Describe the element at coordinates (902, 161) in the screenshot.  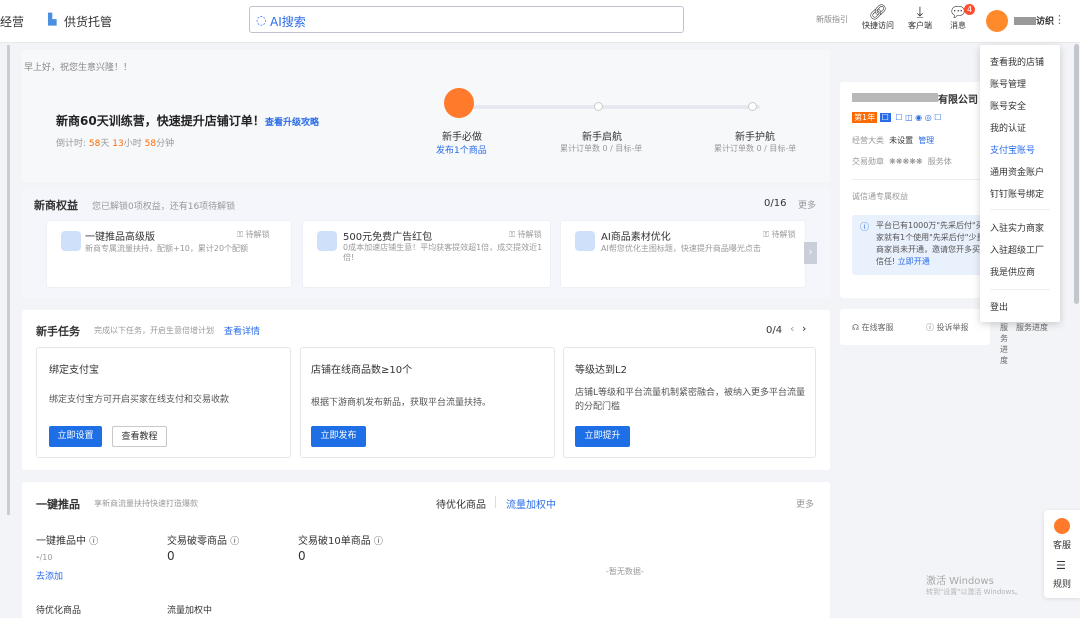
I see `credit-row: 交易勋章 ❋❋❋❋❋ 服务体` at that location.